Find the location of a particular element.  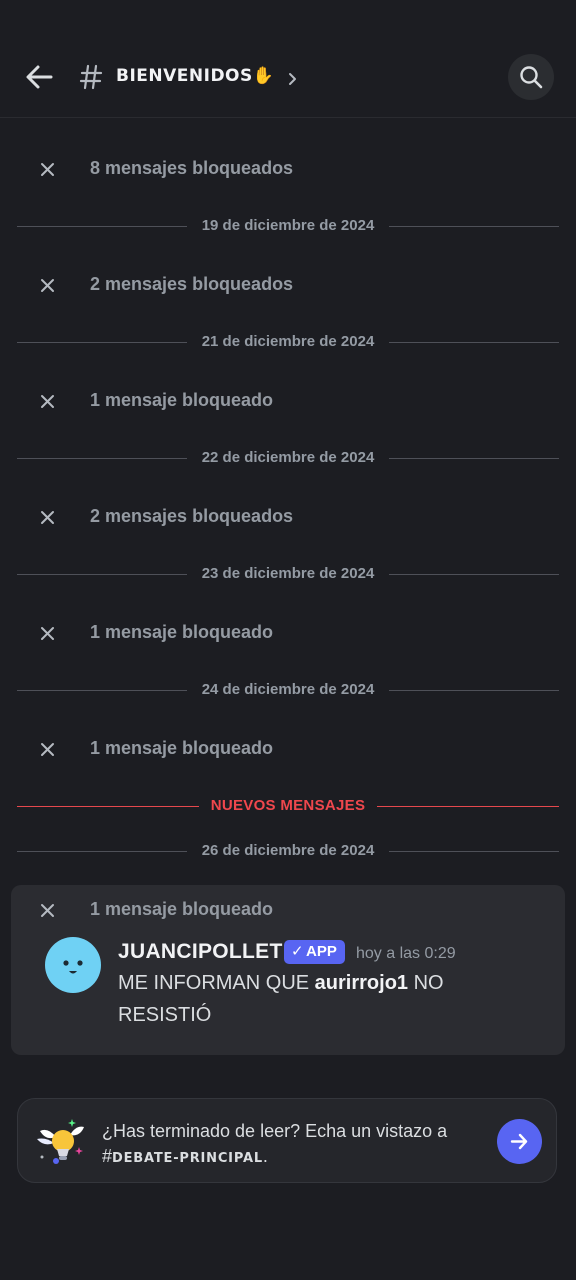

date-label: 23 de diciembre de 2024 is located at coordinates (288, 573).